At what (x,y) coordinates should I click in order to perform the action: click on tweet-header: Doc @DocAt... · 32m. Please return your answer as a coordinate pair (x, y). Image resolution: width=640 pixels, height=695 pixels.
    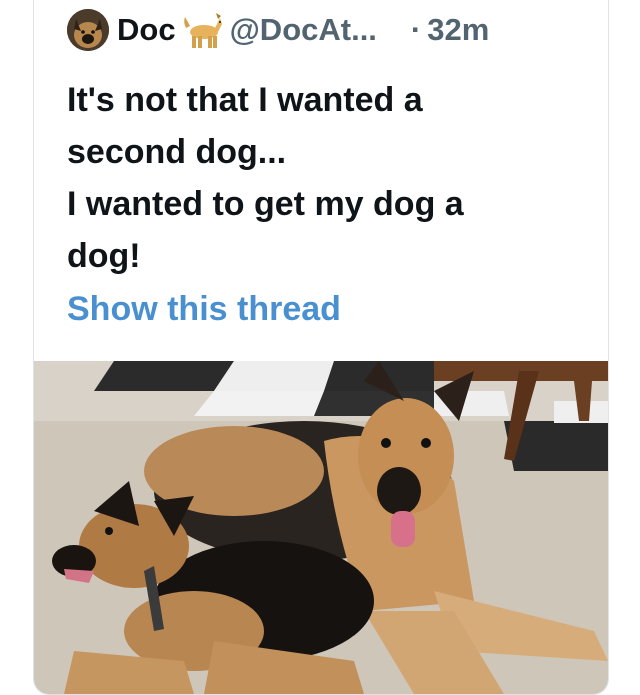
    Looking at the image, I should click on (278, 30).